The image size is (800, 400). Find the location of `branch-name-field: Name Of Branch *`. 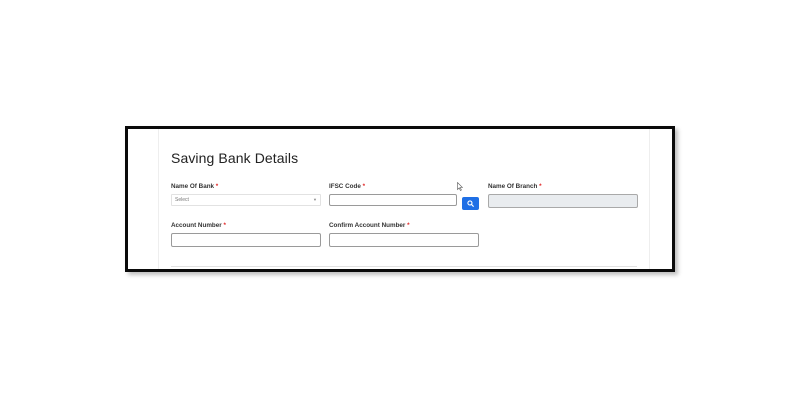

branch-name-field: Name Of Branch * is located at coordinates (563, 197).